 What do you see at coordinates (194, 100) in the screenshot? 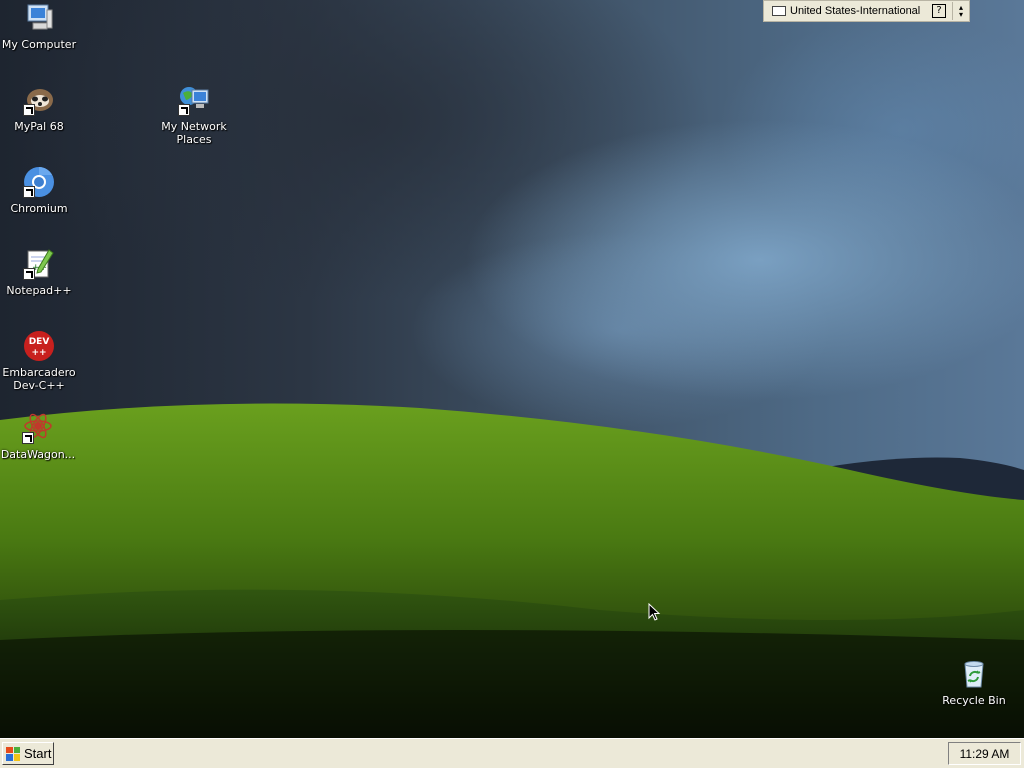
I see `network-places-icon` at bounding box center [194, 100].